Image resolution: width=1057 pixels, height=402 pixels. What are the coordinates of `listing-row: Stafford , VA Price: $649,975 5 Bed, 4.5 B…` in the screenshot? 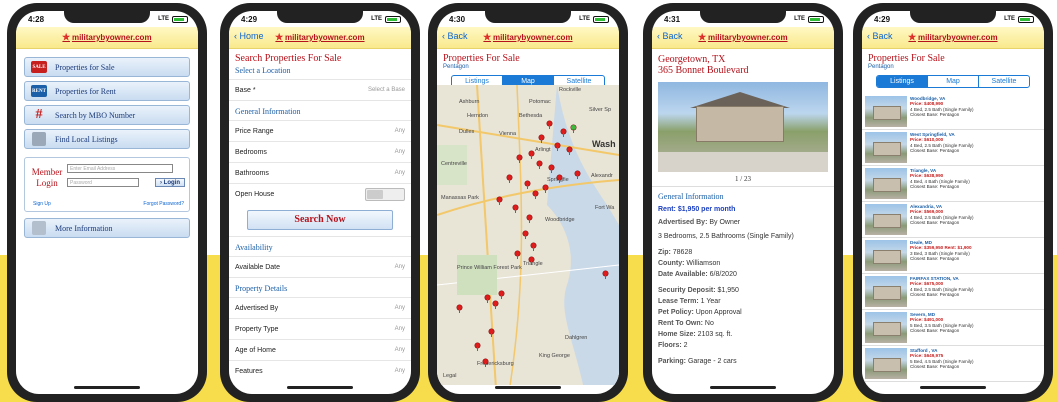 It's located at (953, 364).